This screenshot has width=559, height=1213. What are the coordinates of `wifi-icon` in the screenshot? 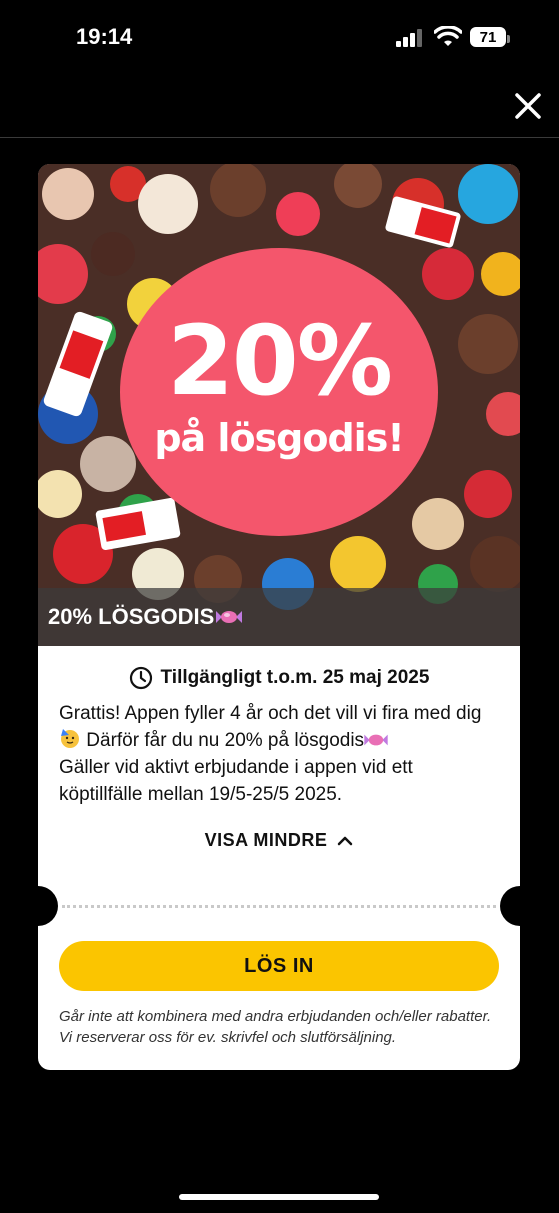 It's located at (448, 36).